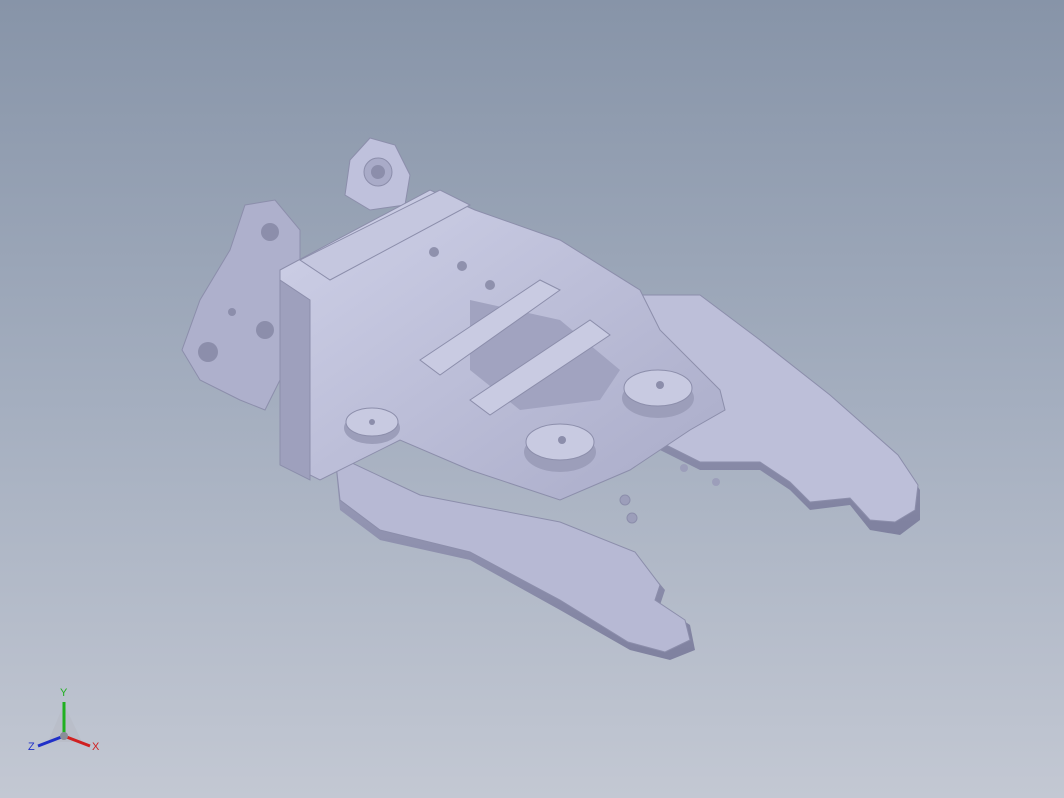 Image resolution: width=1064 pixels, height=798 pixels. I want to click on mounting-ear, so click(377, 174).